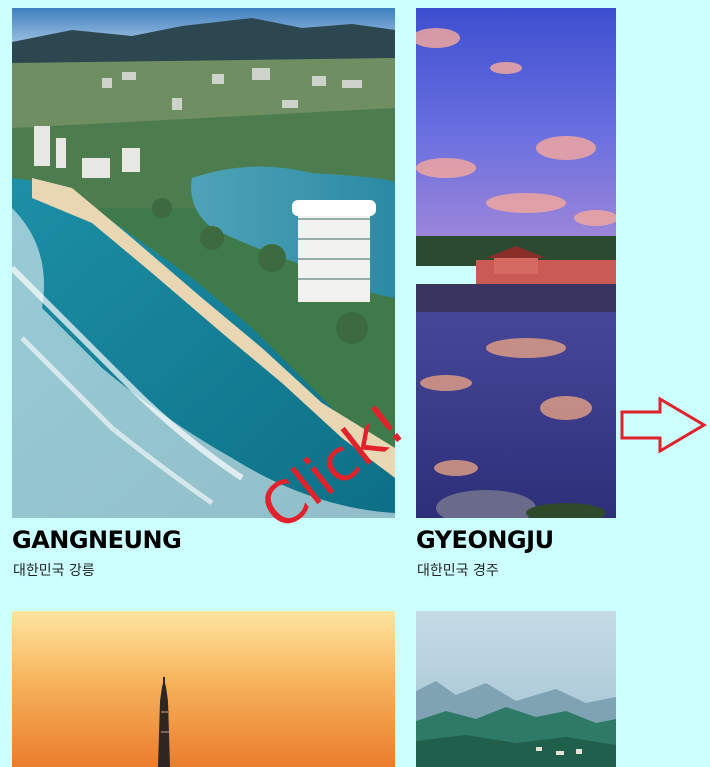 Image resolution: width=710 pixels, height=767 pixels. Describe the element at coordinates (54, 571) in the screenshot. I see `destination-subtitle: 대한민국 강릉` at that location.